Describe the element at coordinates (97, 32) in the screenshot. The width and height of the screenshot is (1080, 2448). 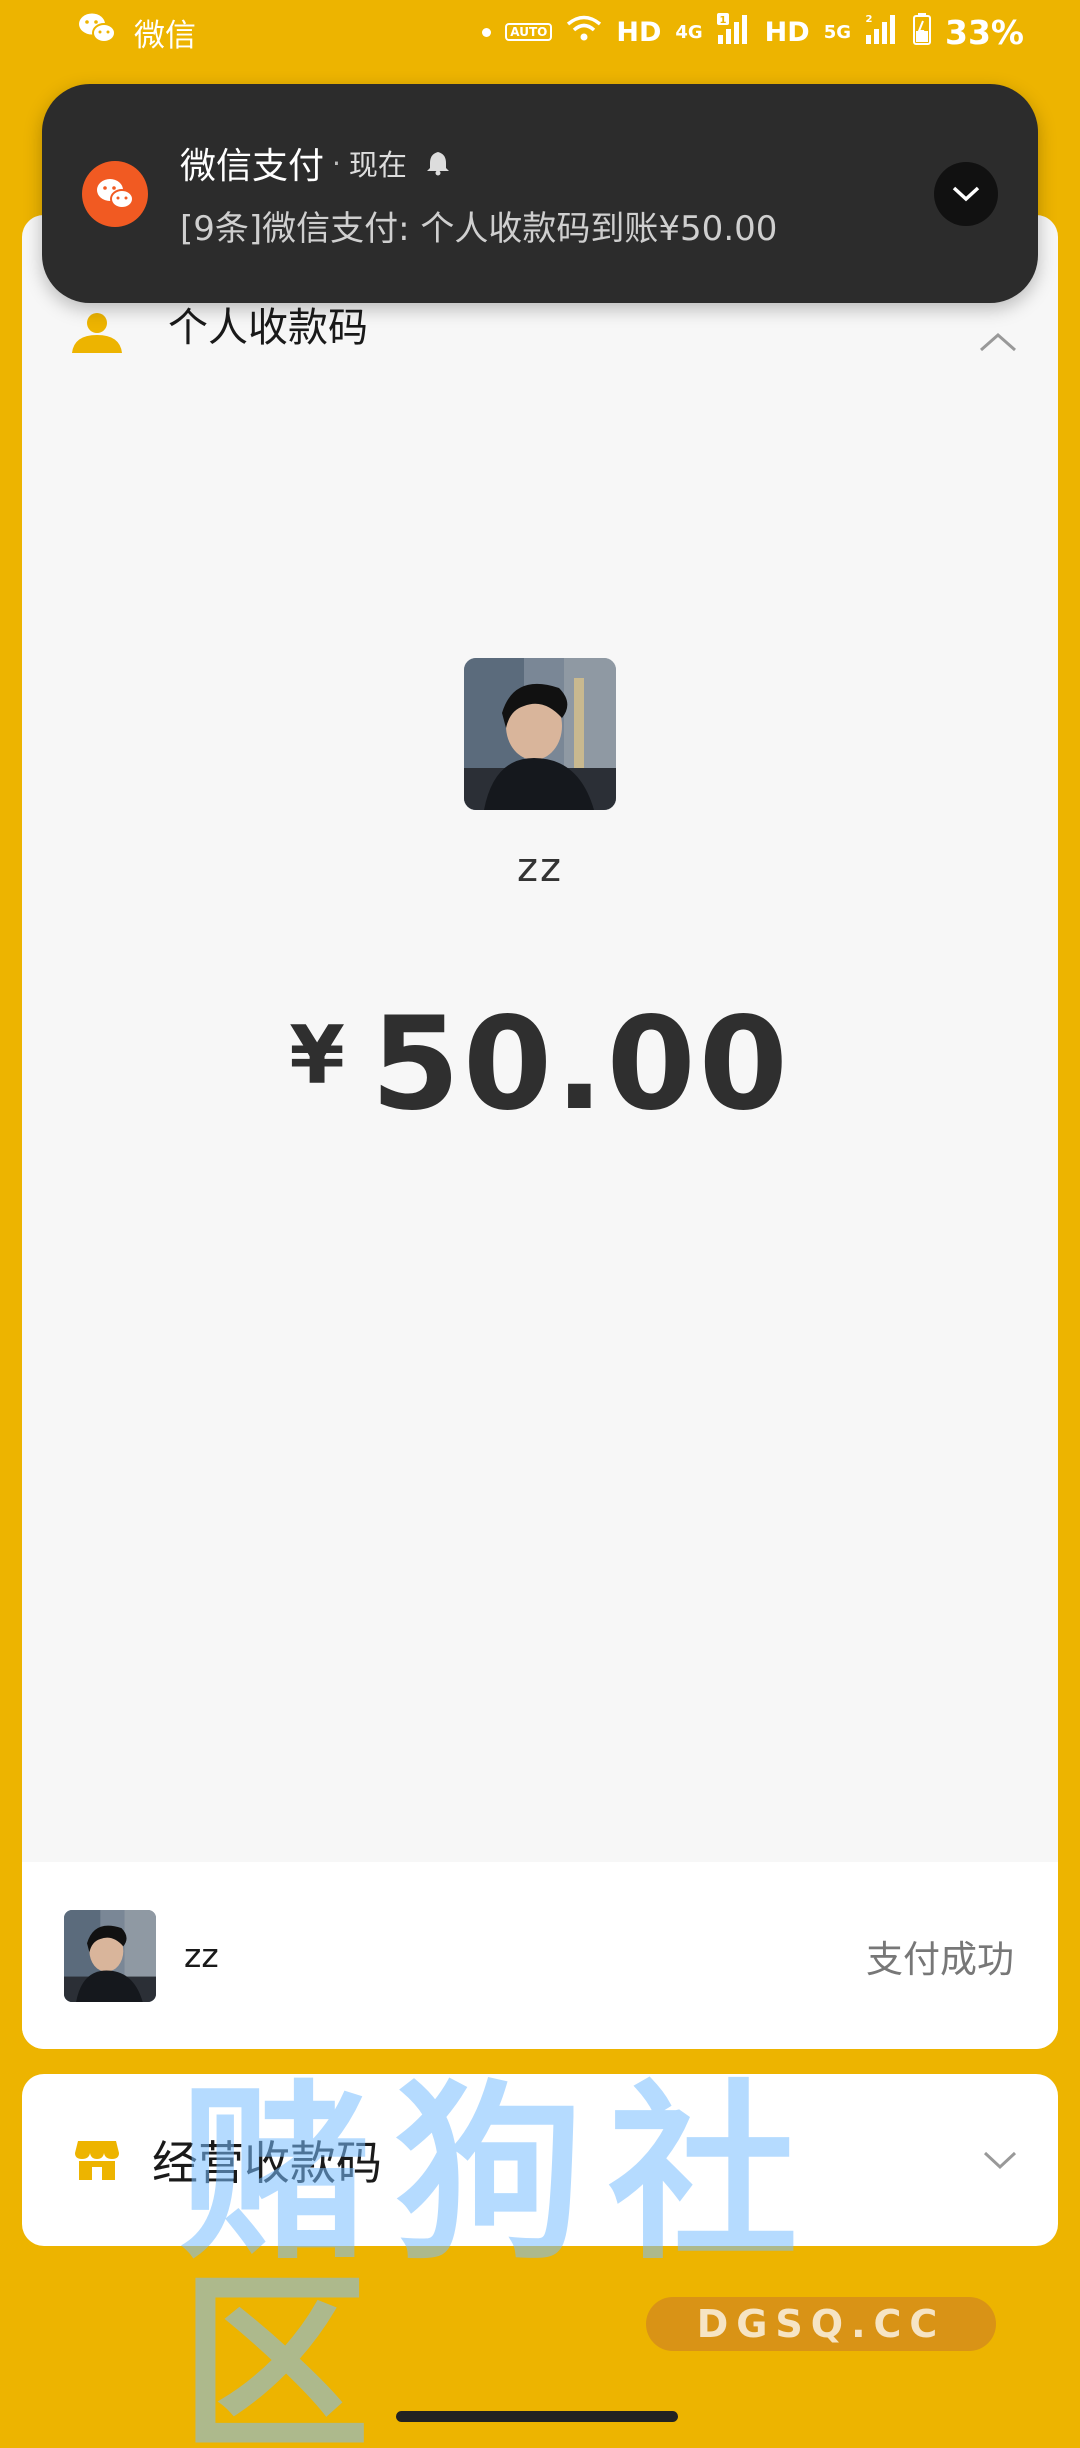
I see `wechat-icon` at that location.